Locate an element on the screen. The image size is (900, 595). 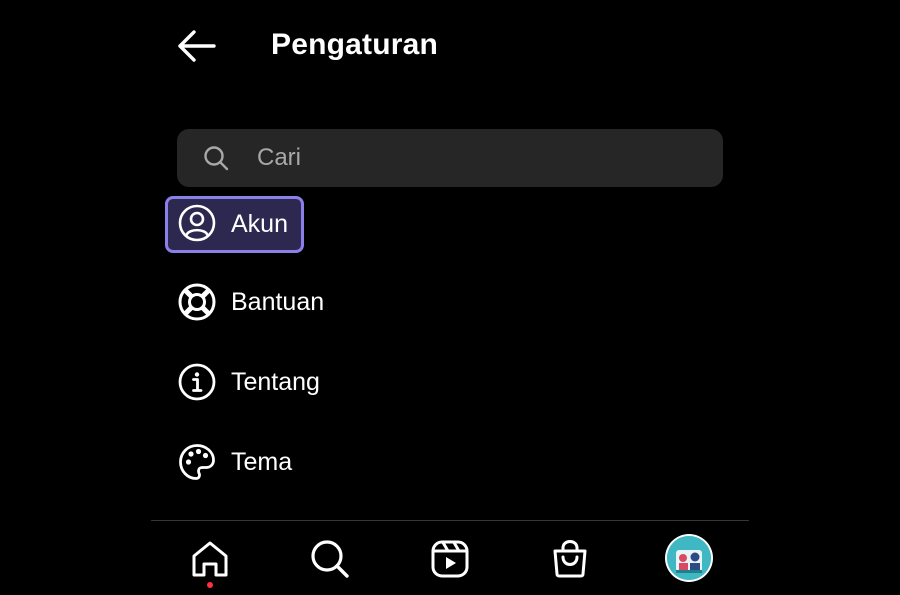
search-bar is located at coordinates (450, 158).